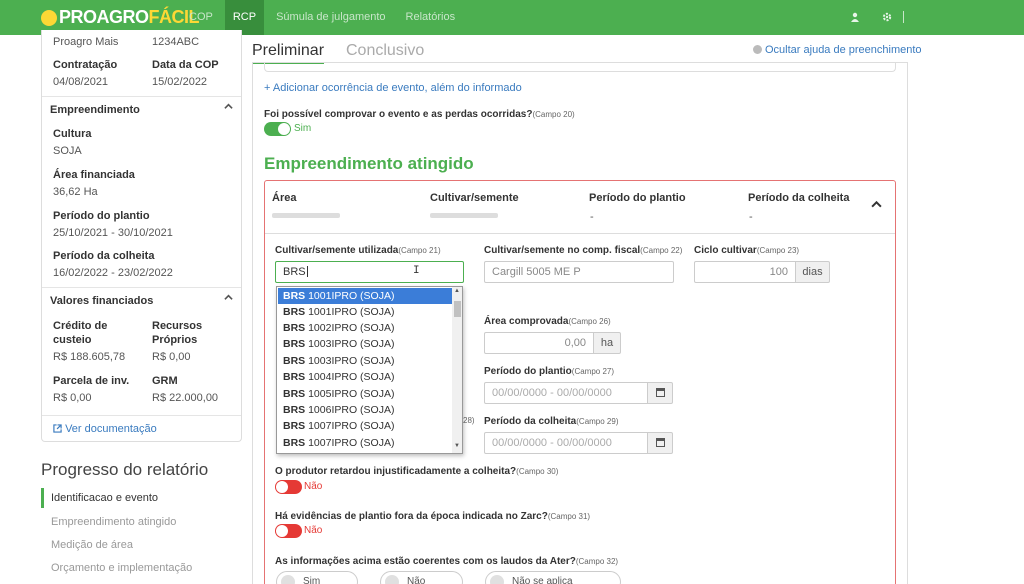  Describe the element at coordinates (431, 17) in the screenshot. I see `nav-relatorios: Relatórios` at that location.